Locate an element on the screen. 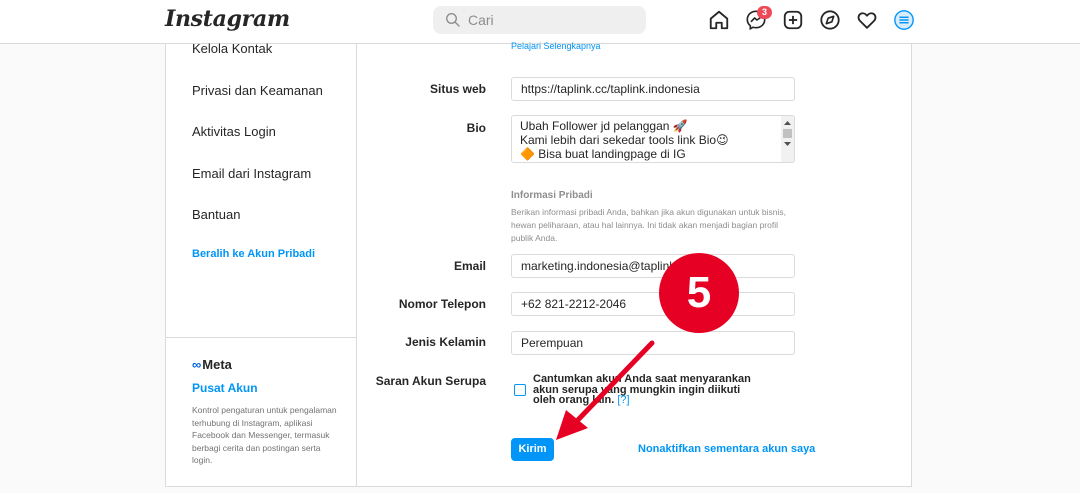  accounts-center-link: Pusat Akun is located at coordinates (225, 388).